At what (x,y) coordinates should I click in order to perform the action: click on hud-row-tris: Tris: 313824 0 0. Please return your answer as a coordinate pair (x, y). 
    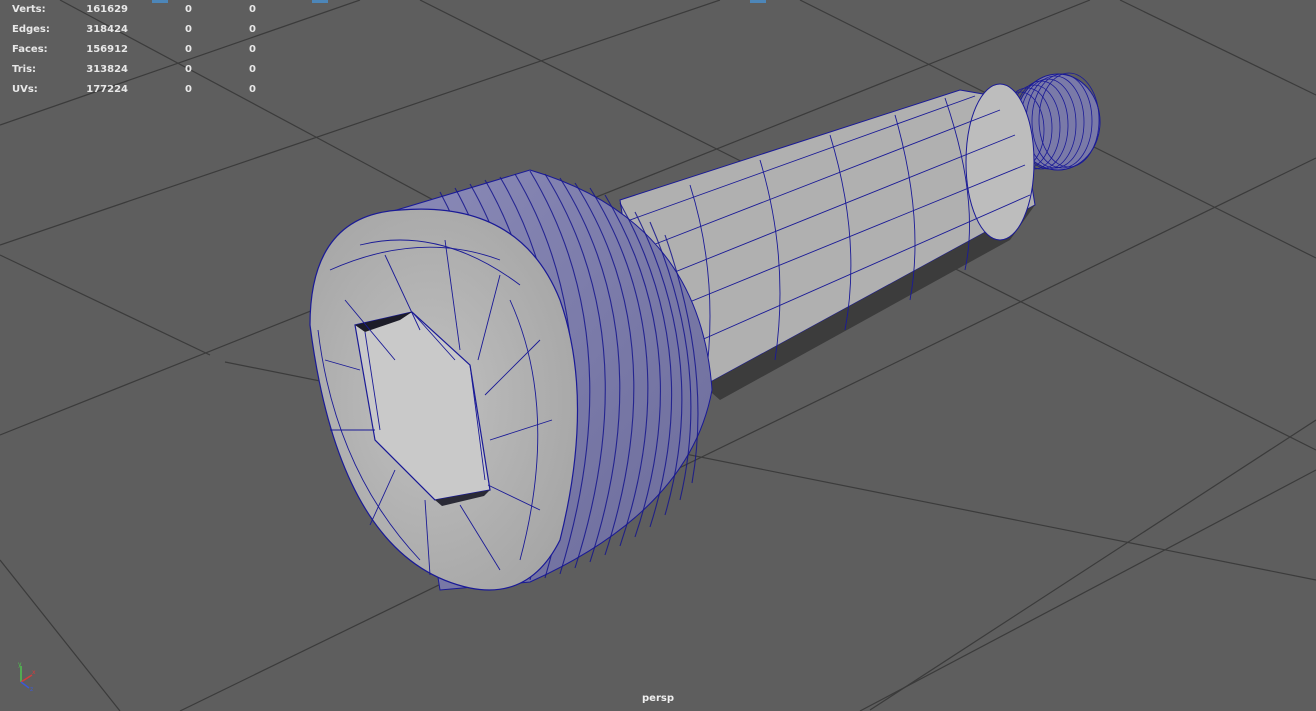
    Looking at the image, I should click on (140, 70).